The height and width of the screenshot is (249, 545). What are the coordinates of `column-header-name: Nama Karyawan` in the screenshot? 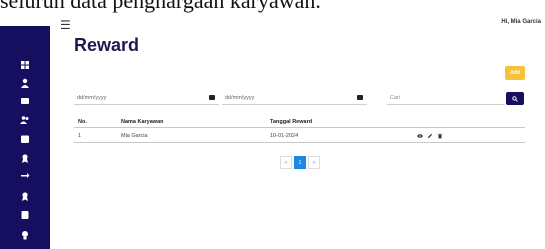 It's located at (142, 122).